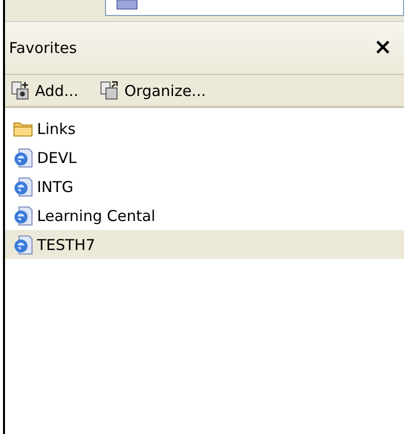 Image resolution: width=407 pixels, height=434 pixels. I want to click on favorite-item: TESTH7, so click(204, 244).